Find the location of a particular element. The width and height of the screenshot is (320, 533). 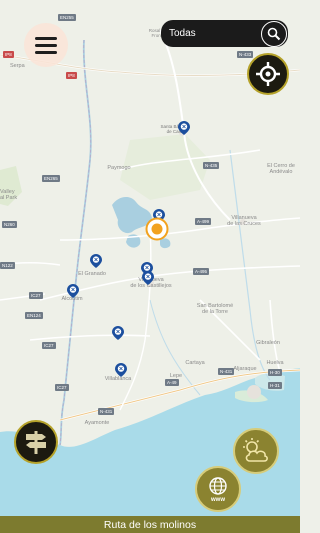

place-label: San Bartolomé de la Torre is located at coordinates (215, 309).